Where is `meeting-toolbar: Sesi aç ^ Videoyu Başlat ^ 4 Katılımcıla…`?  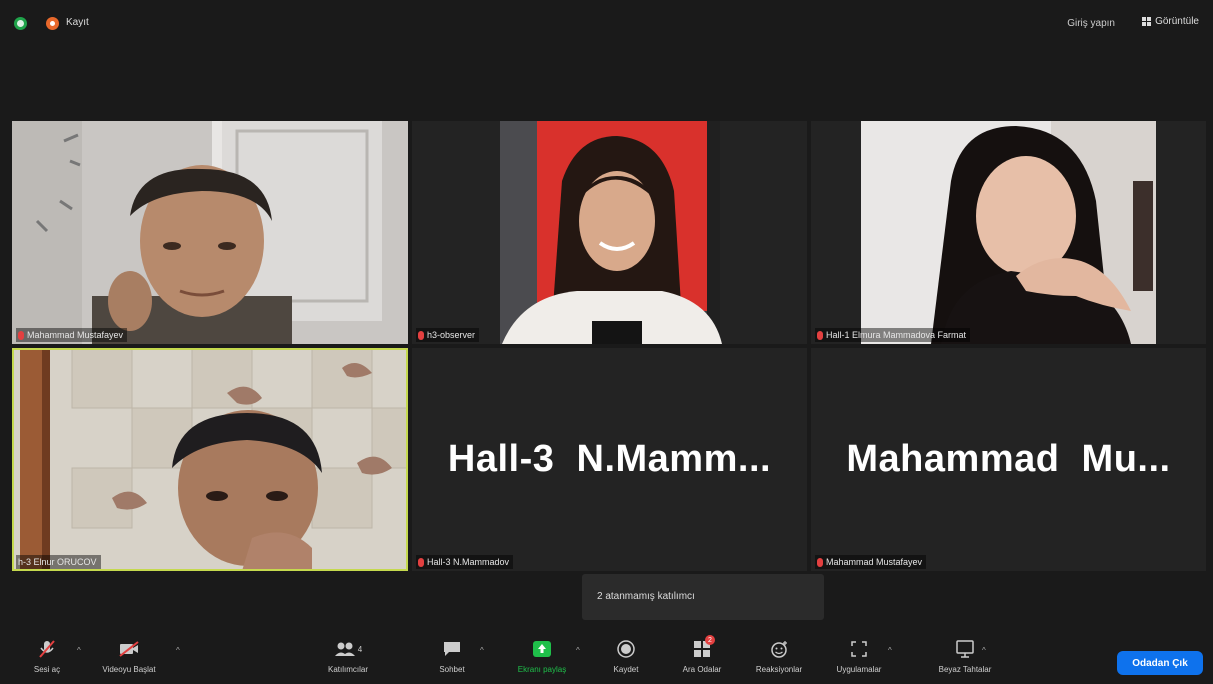 meeting-toolbar: Sesi aç ^ Videoyu Başlat ^ 4 Katılımcıla… is located at coordinates (606, 658).